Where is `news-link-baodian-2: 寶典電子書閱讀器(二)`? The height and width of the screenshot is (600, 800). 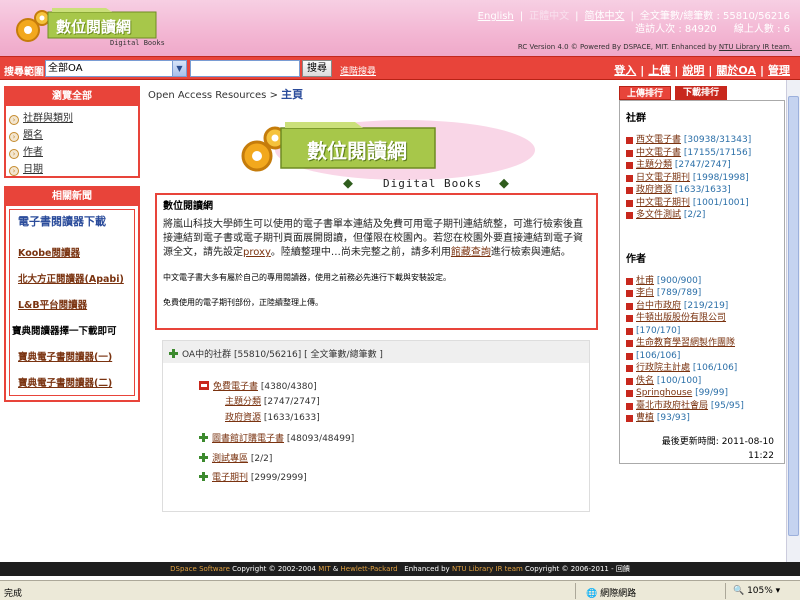
news-link-baodian-2: 寶典電子書閱讀器(二) is located at coordinates (72, 388).